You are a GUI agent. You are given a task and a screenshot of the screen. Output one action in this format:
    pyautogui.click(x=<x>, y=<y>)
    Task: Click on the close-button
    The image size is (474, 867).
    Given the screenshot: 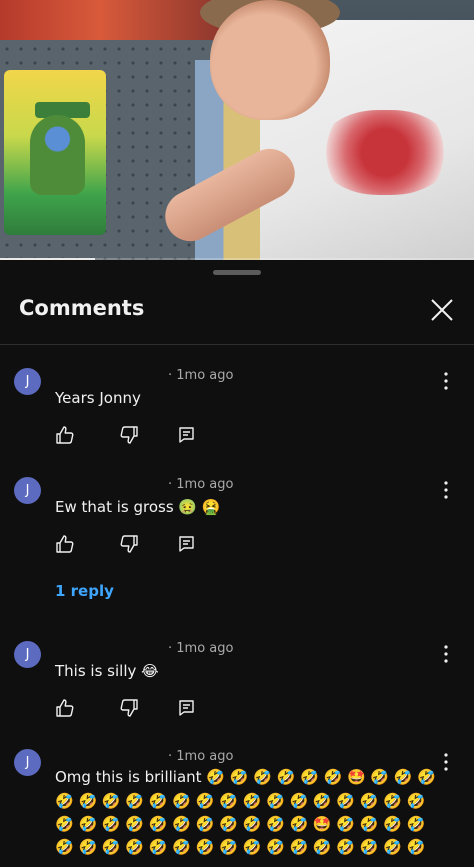 What is the action you would take?
    pyautogui.click(x=442, y=310)
    